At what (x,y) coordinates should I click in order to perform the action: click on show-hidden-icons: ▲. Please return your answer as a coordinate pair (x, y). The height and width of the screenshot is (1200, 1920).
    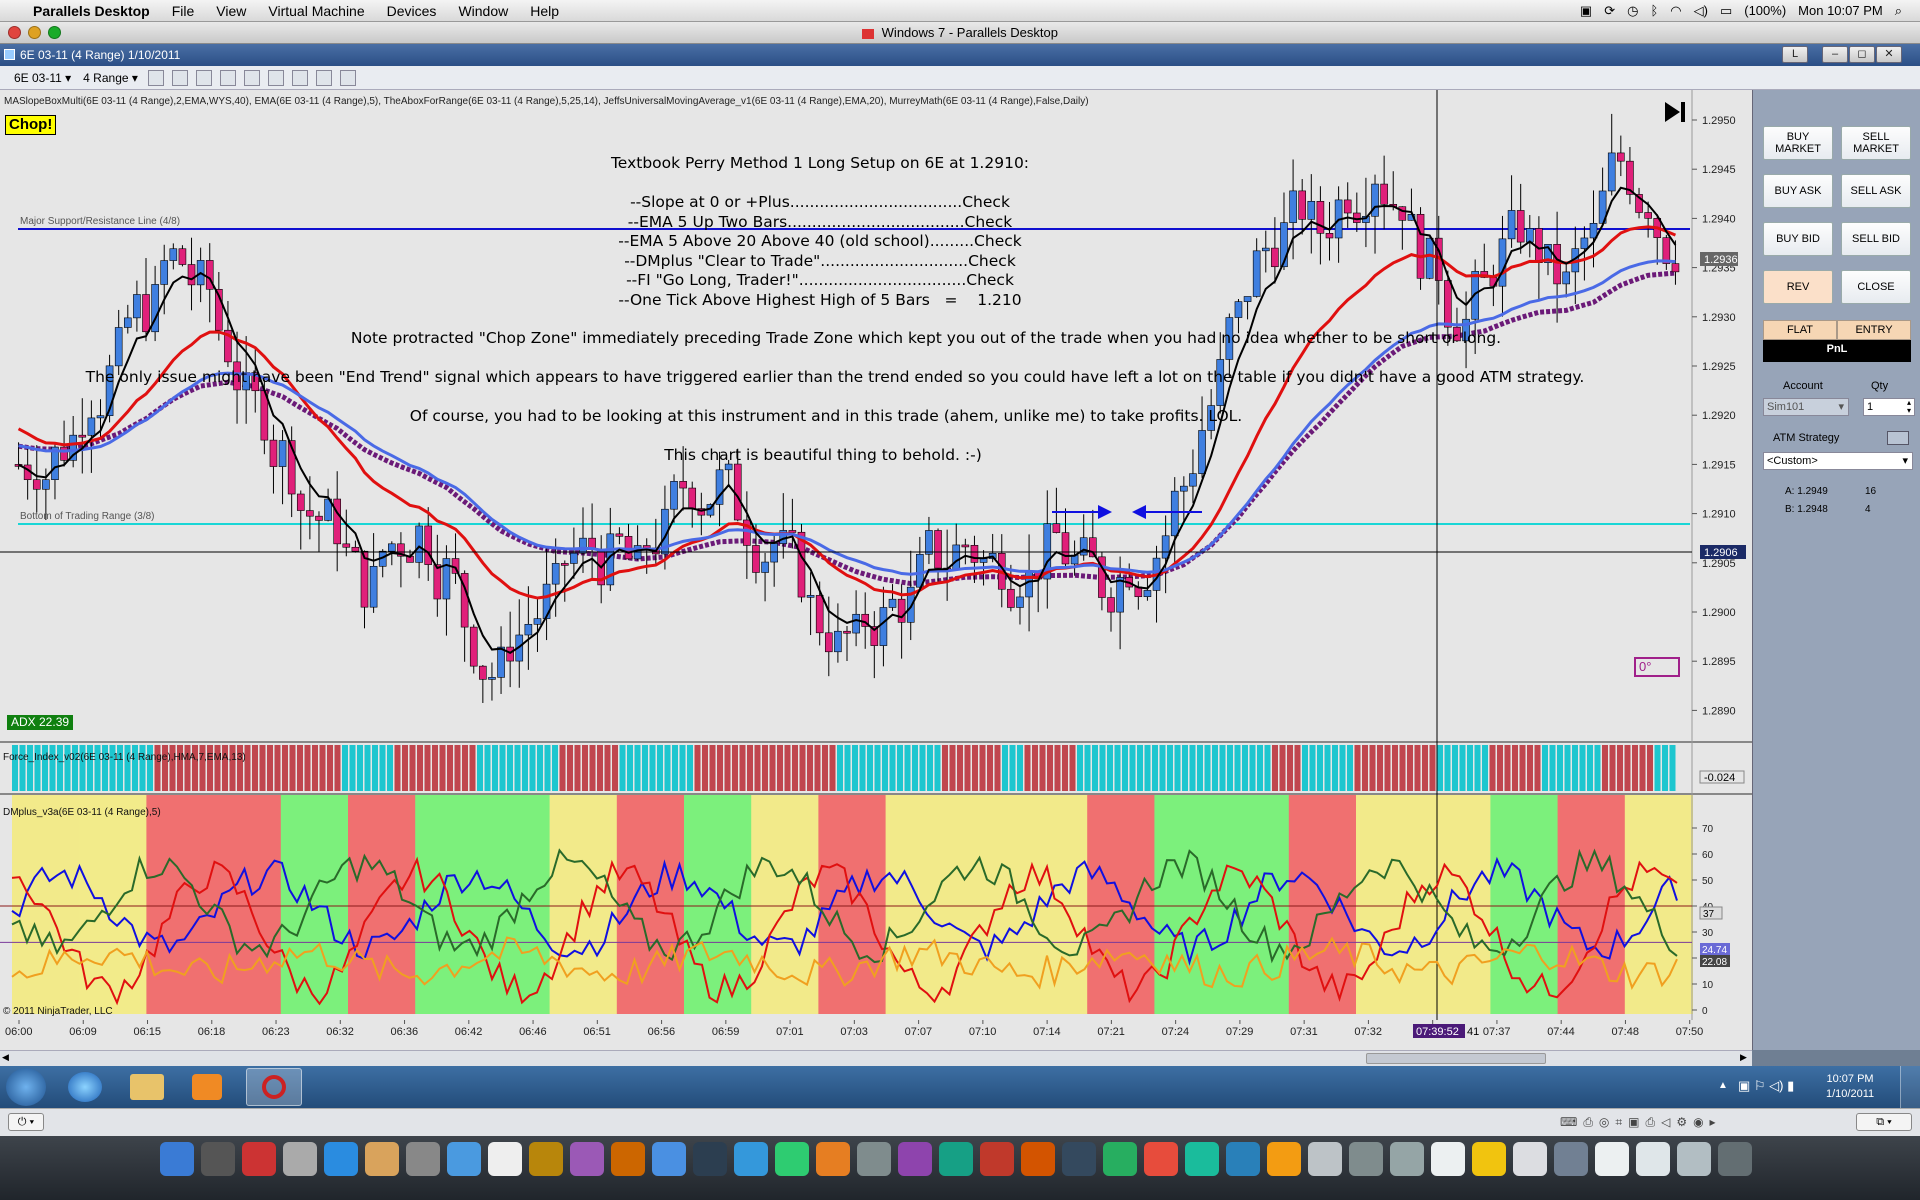
    Looking at the image, I should click on (1723, 1085).